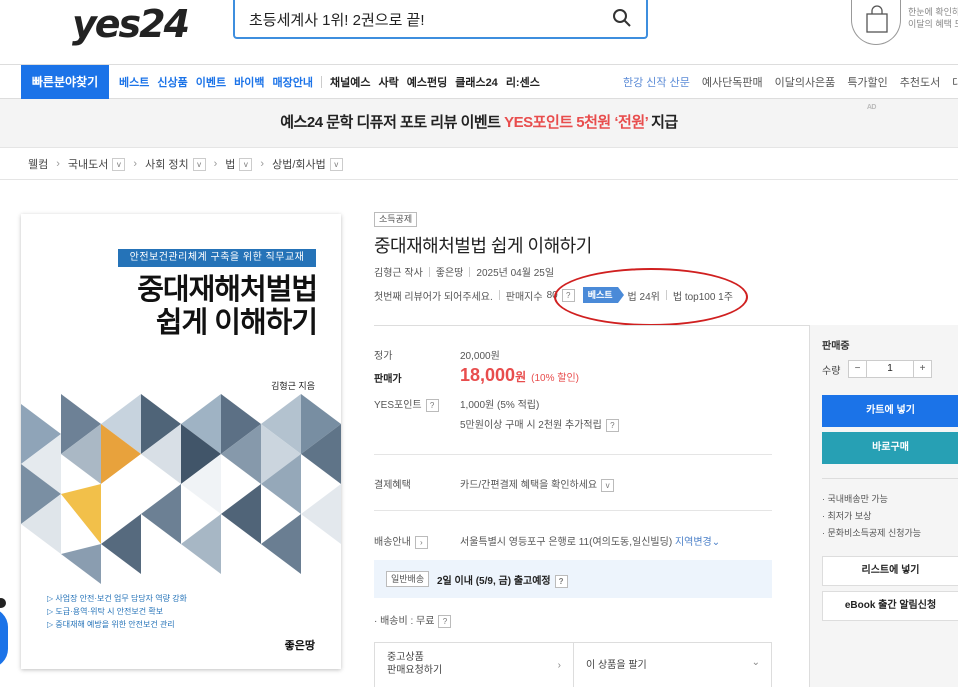 This screenshot has width=958, height=687. What do you see at coordinates (249, 82) in the screenshot?
I see `nav-buyback: 바이백` at bounding box center [249, 82].